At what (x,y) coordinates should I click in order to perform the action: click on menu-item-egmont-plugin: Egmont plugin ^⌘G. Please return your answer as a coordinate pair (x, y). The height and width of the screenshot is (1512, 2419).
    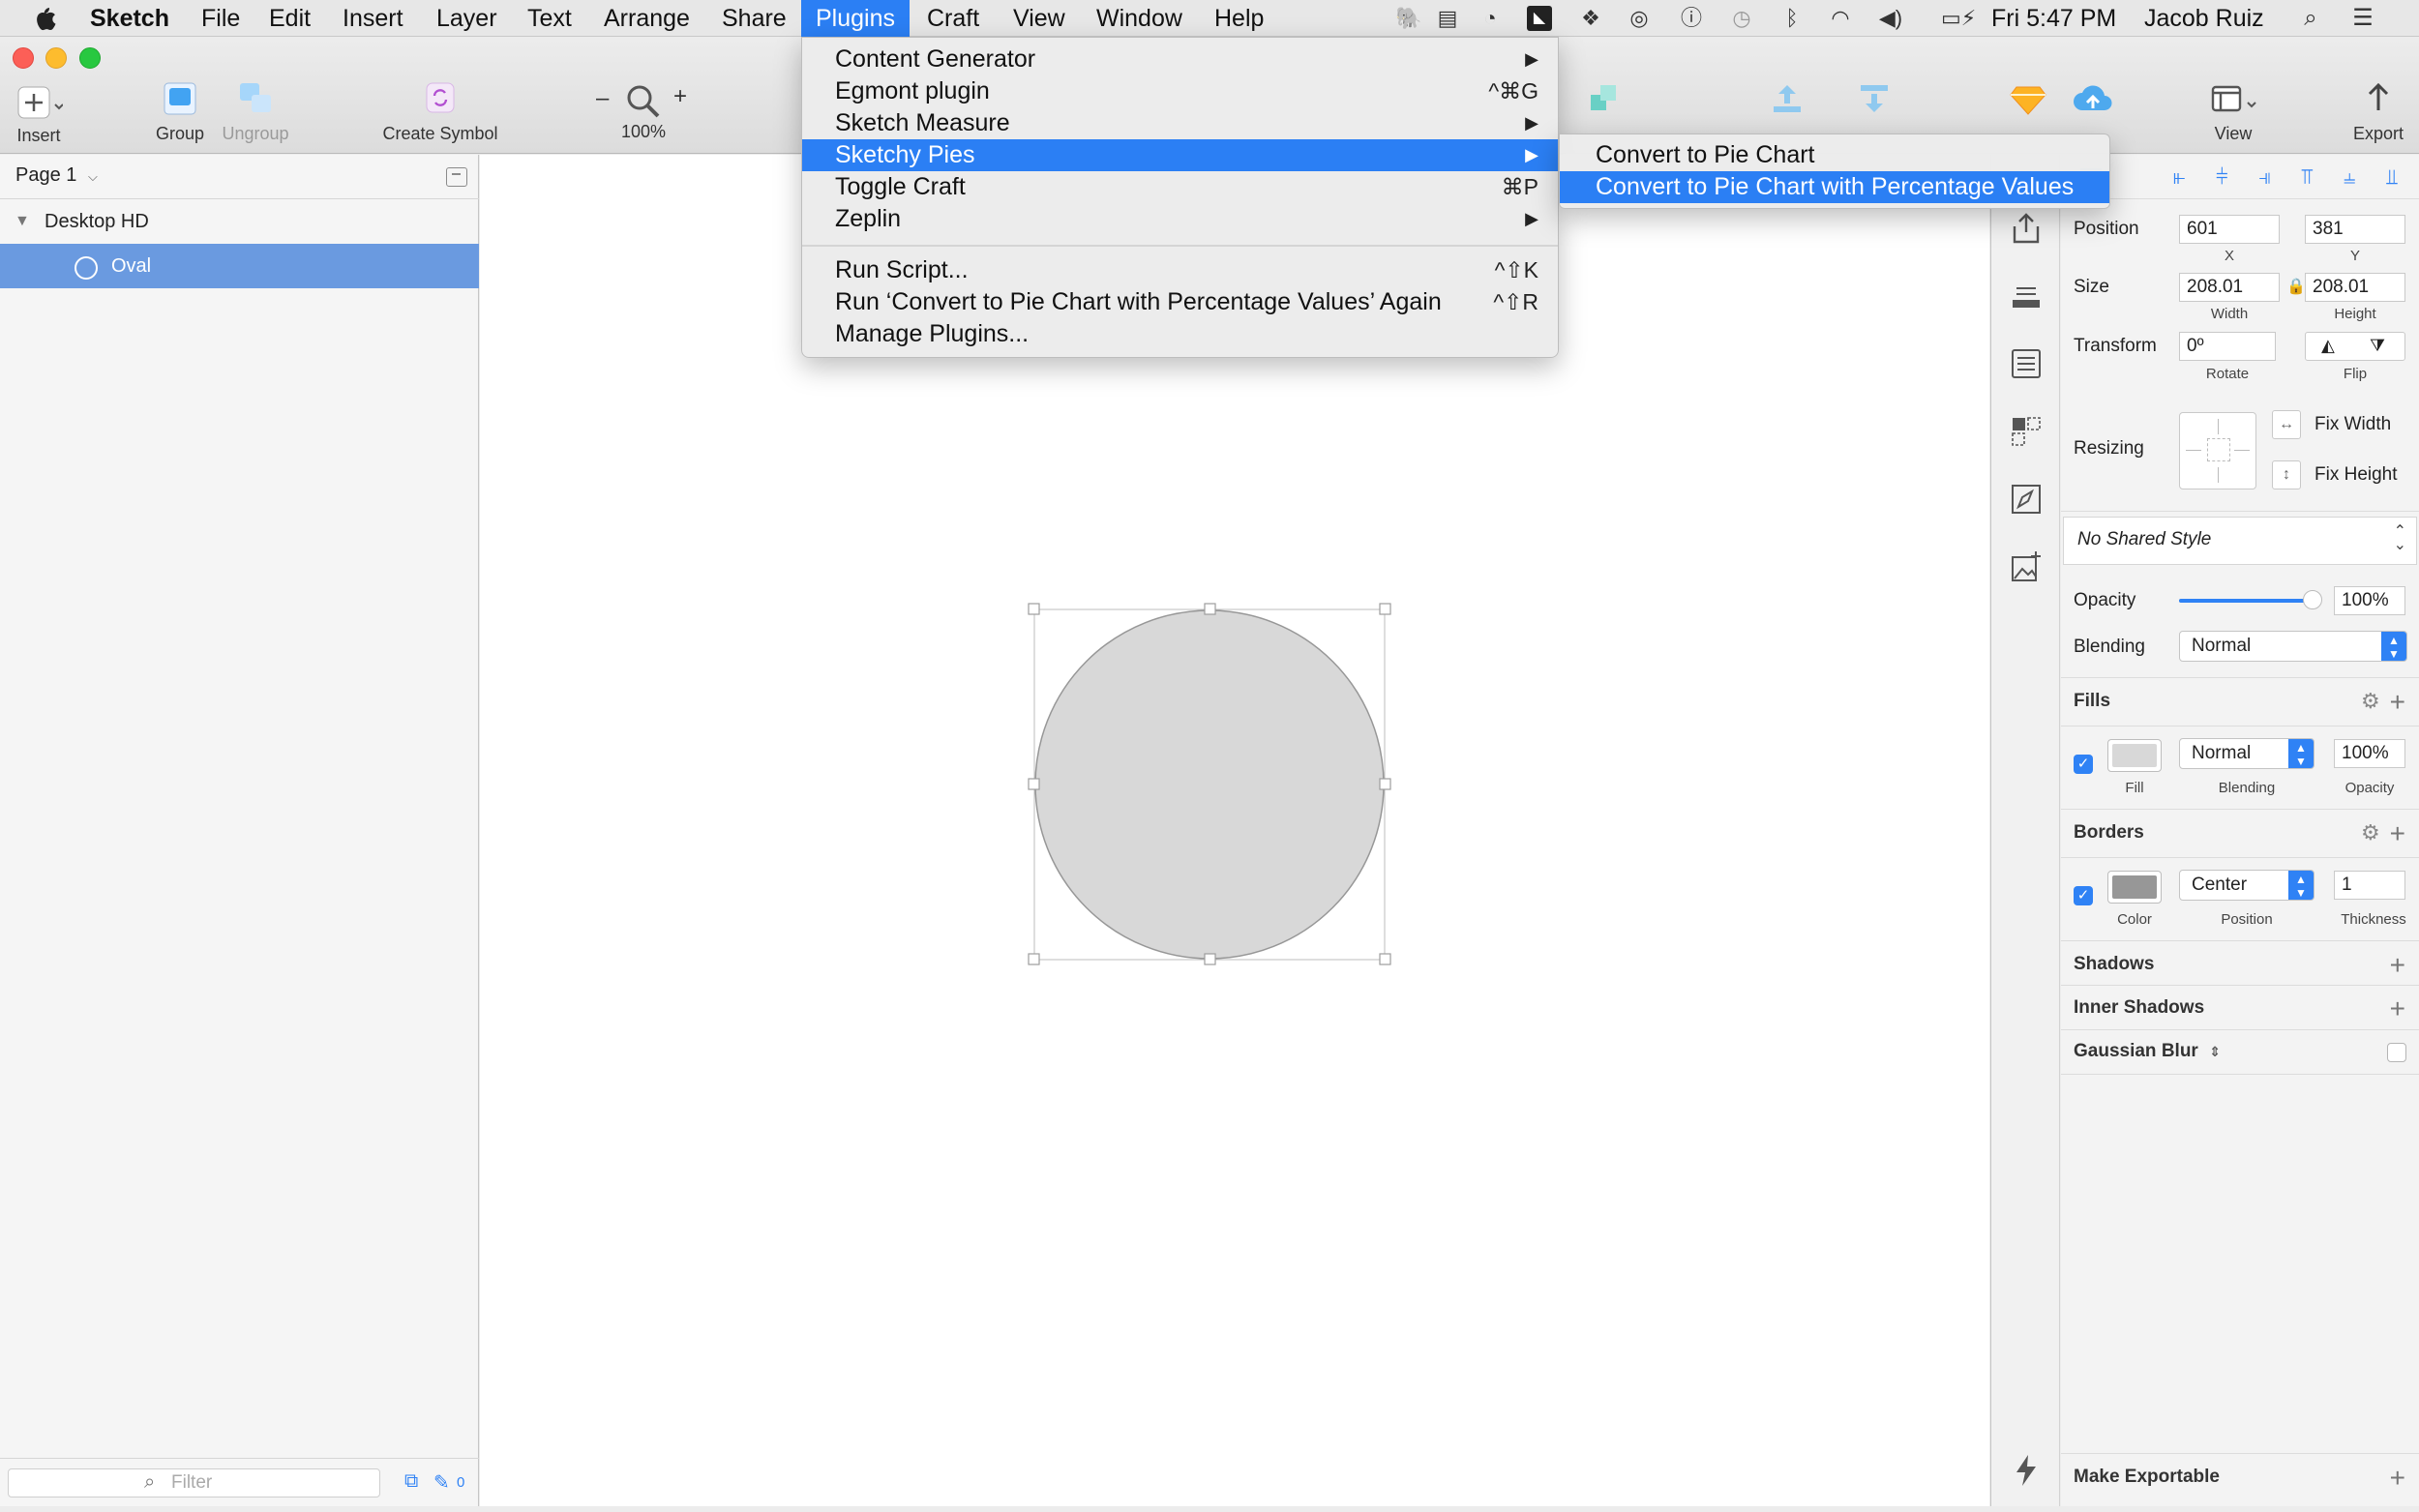
    Looking at the image, I should click on (1180, 91).